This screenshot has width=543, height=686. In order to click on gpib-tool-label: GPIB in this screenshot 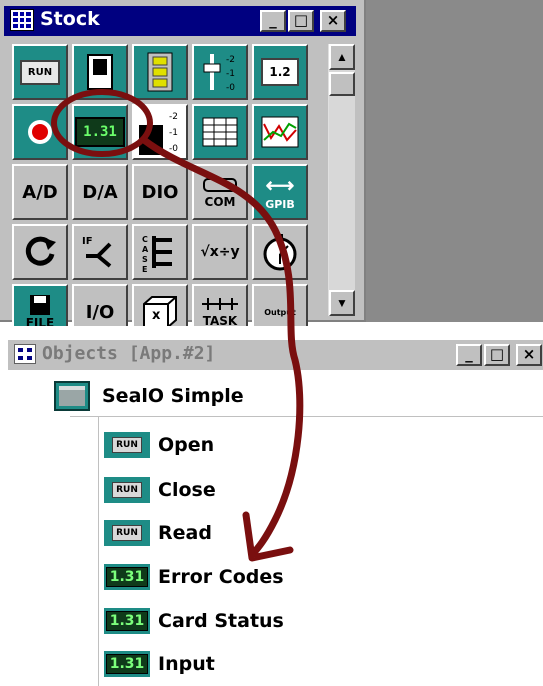, I will do `click(280, 204)`.